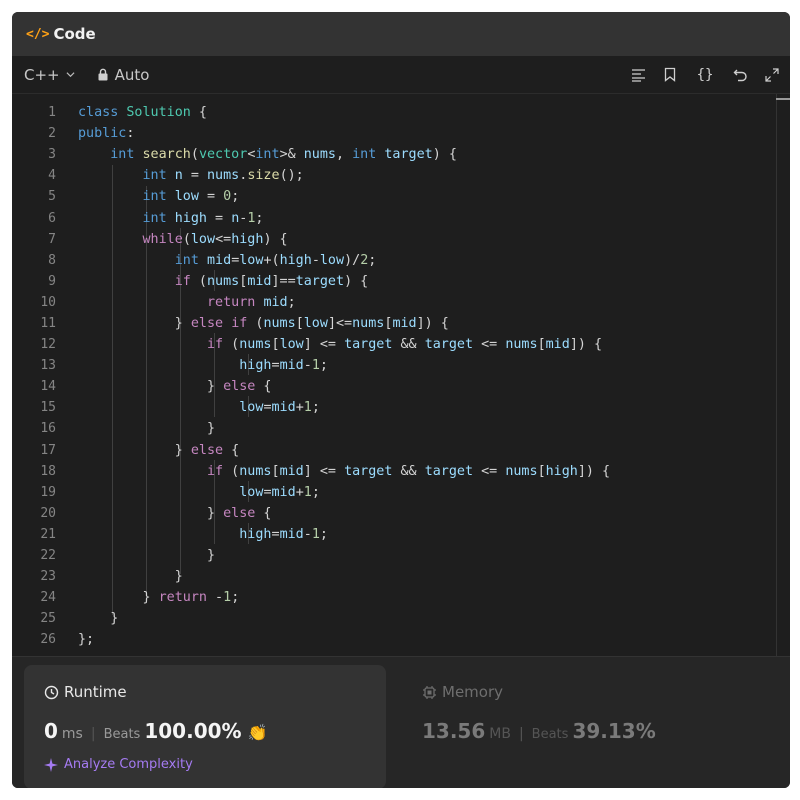 This screenshot has width=800, height=800. Describe the element at coordinates (48, 598) in the screenshot. I see `line-number: 24` at that location.